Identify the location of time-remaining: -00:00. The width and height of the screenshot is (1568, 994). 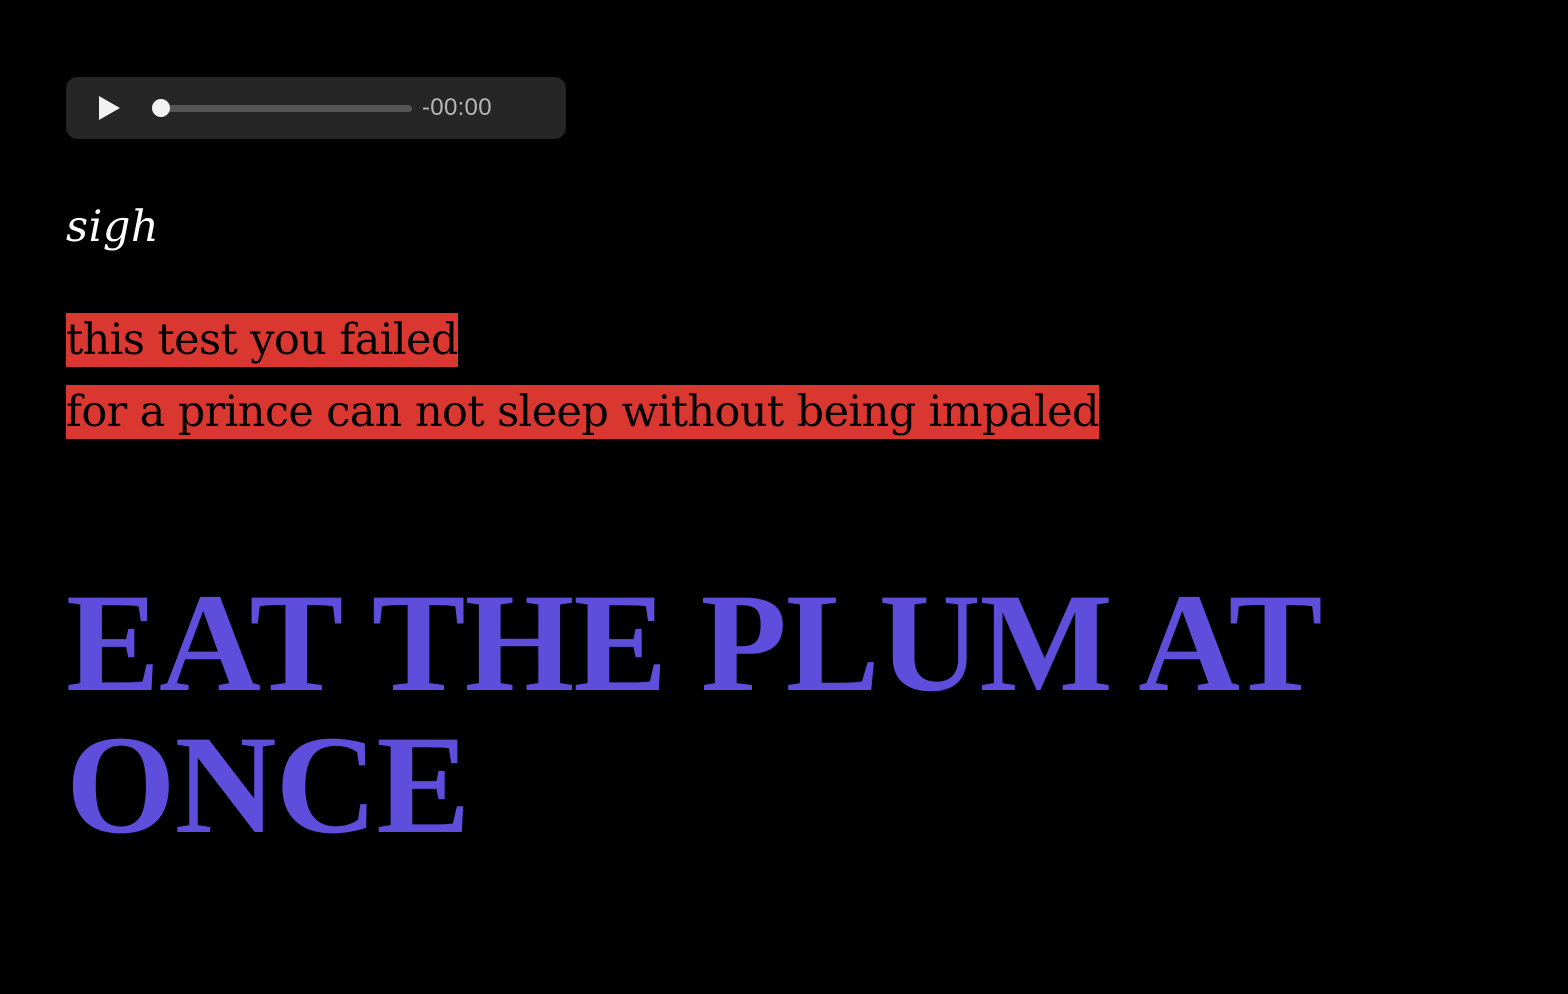
(457, 107).